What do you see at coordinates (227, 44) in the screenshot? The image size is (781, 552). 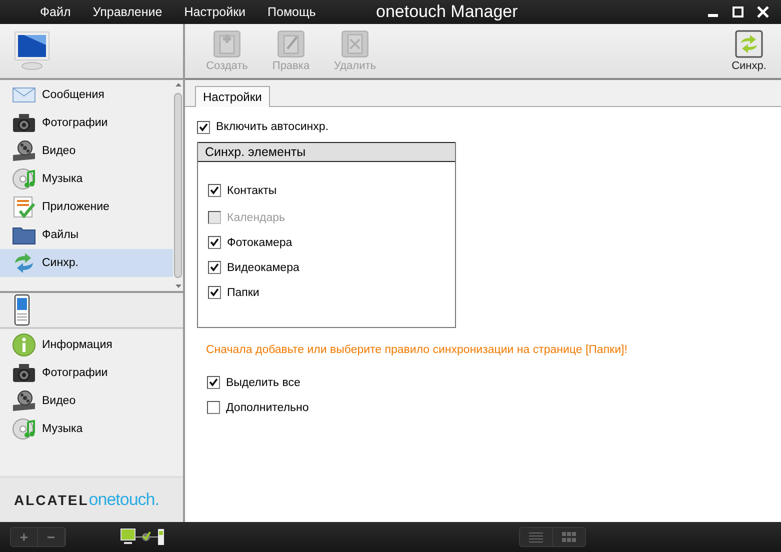 I see `plus-document-icon` at bounding box center [227, 44].